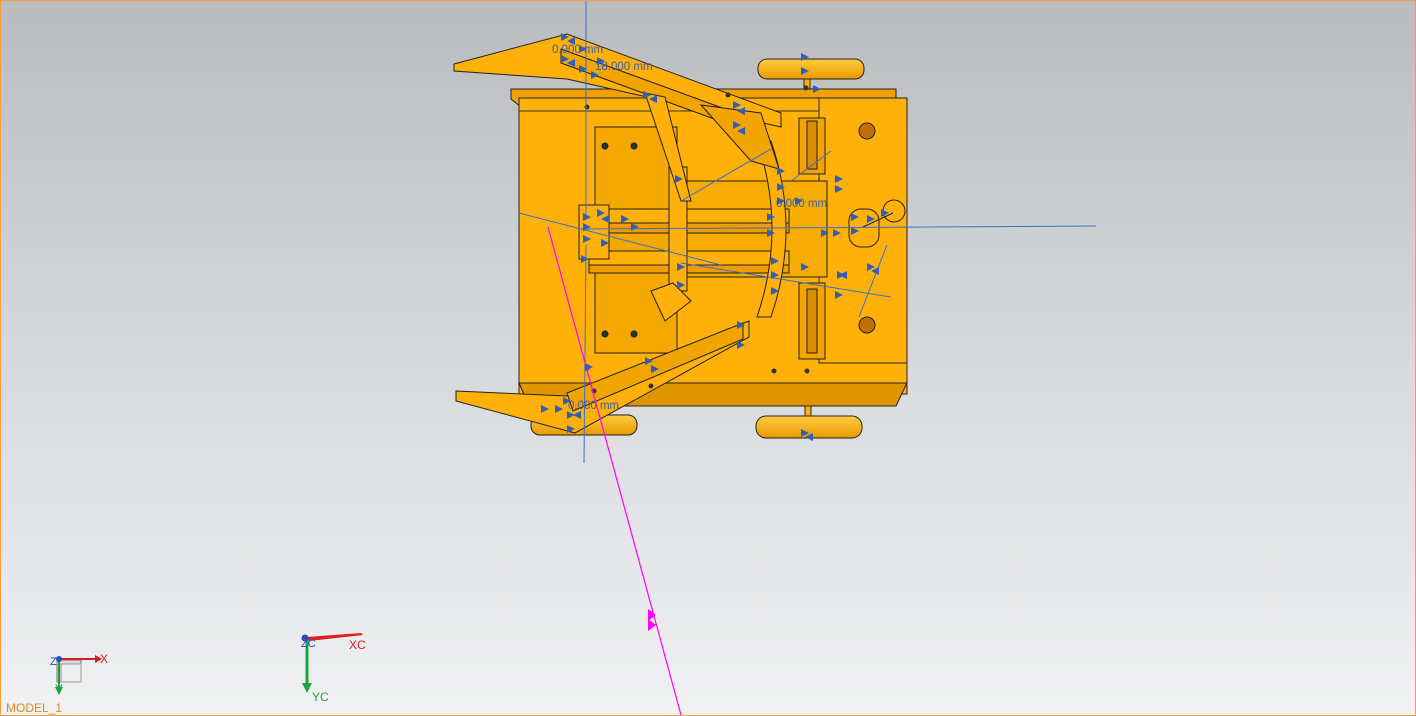  What do you see at coordinates (320, 697) in the screenshot?
I see `wcs-y-label: YC` at bounding box center [320, 697].